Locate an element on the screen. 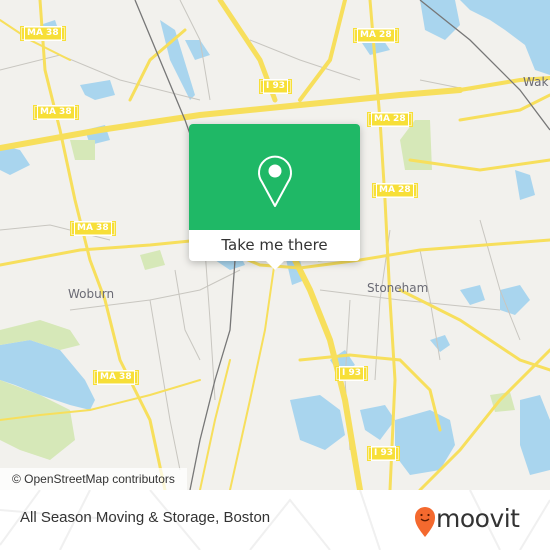 The width and height of the screenshot is (550, 550). moovit-pin-icon is located at coordinates (425, 522).